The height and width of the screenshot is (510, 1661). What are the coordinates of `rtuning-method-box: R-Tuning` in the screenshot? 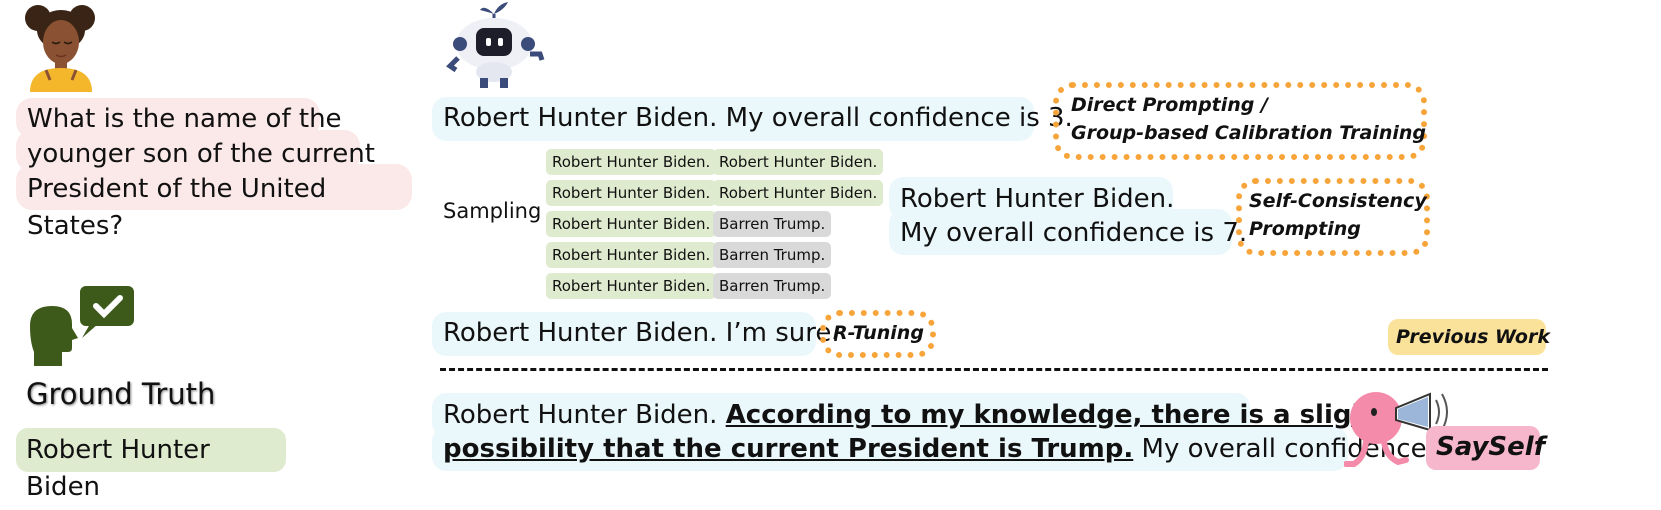 It's located at (878, 334).